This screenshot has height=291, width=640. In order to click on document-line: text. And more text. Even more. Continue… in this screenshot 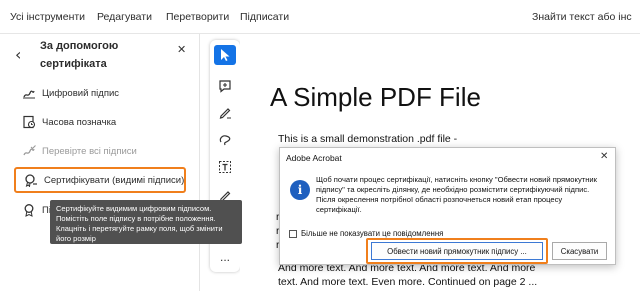, I will do `click(408, 282)`.